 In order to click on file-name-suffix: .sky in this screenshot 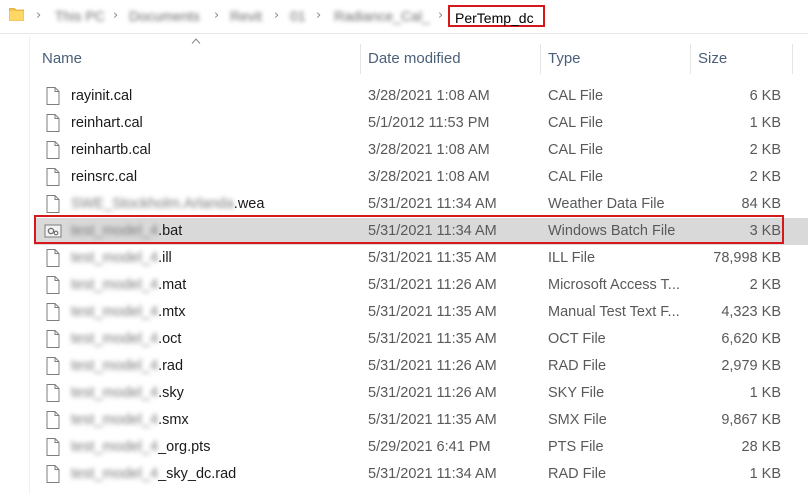, I will do `click(171, 393)`.